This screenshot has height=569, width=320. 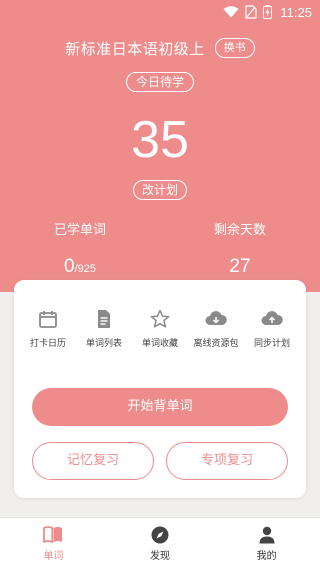 I want to click on status-time: 11:25, so click(x=296, y=12).